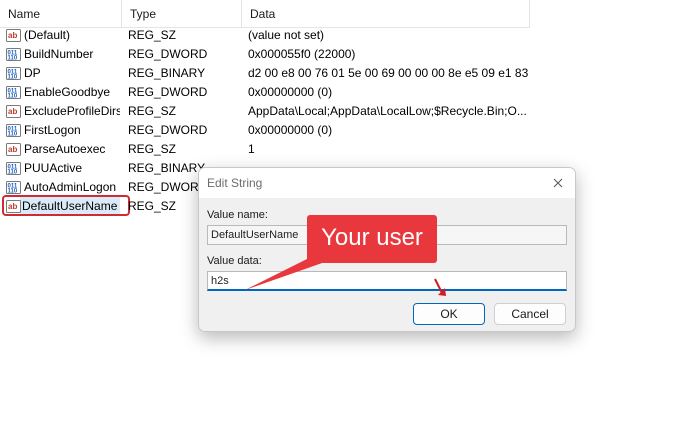  Describe the element at coordinates (32, 73) in the screenshot. I see `value-name: DP` at that location.